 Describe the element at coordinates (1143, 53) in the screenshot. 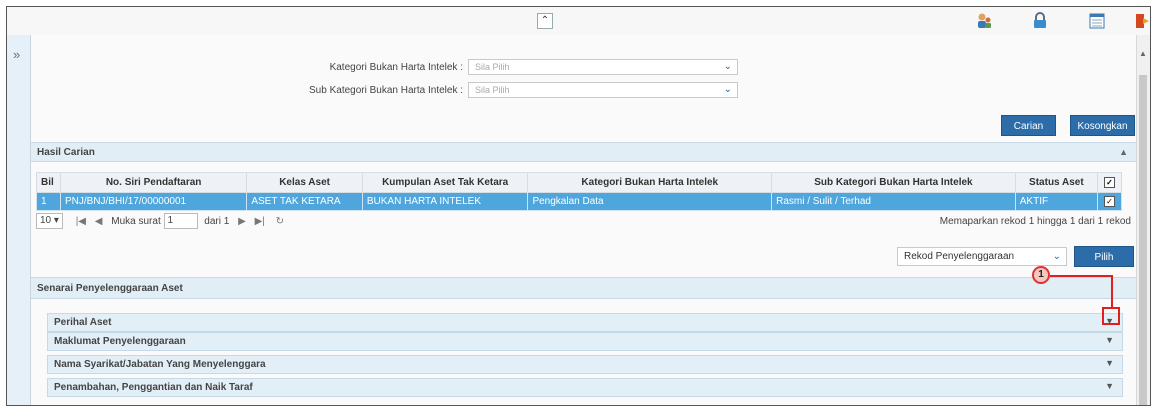

I see `scroll-up-icon: ▲` at that location.